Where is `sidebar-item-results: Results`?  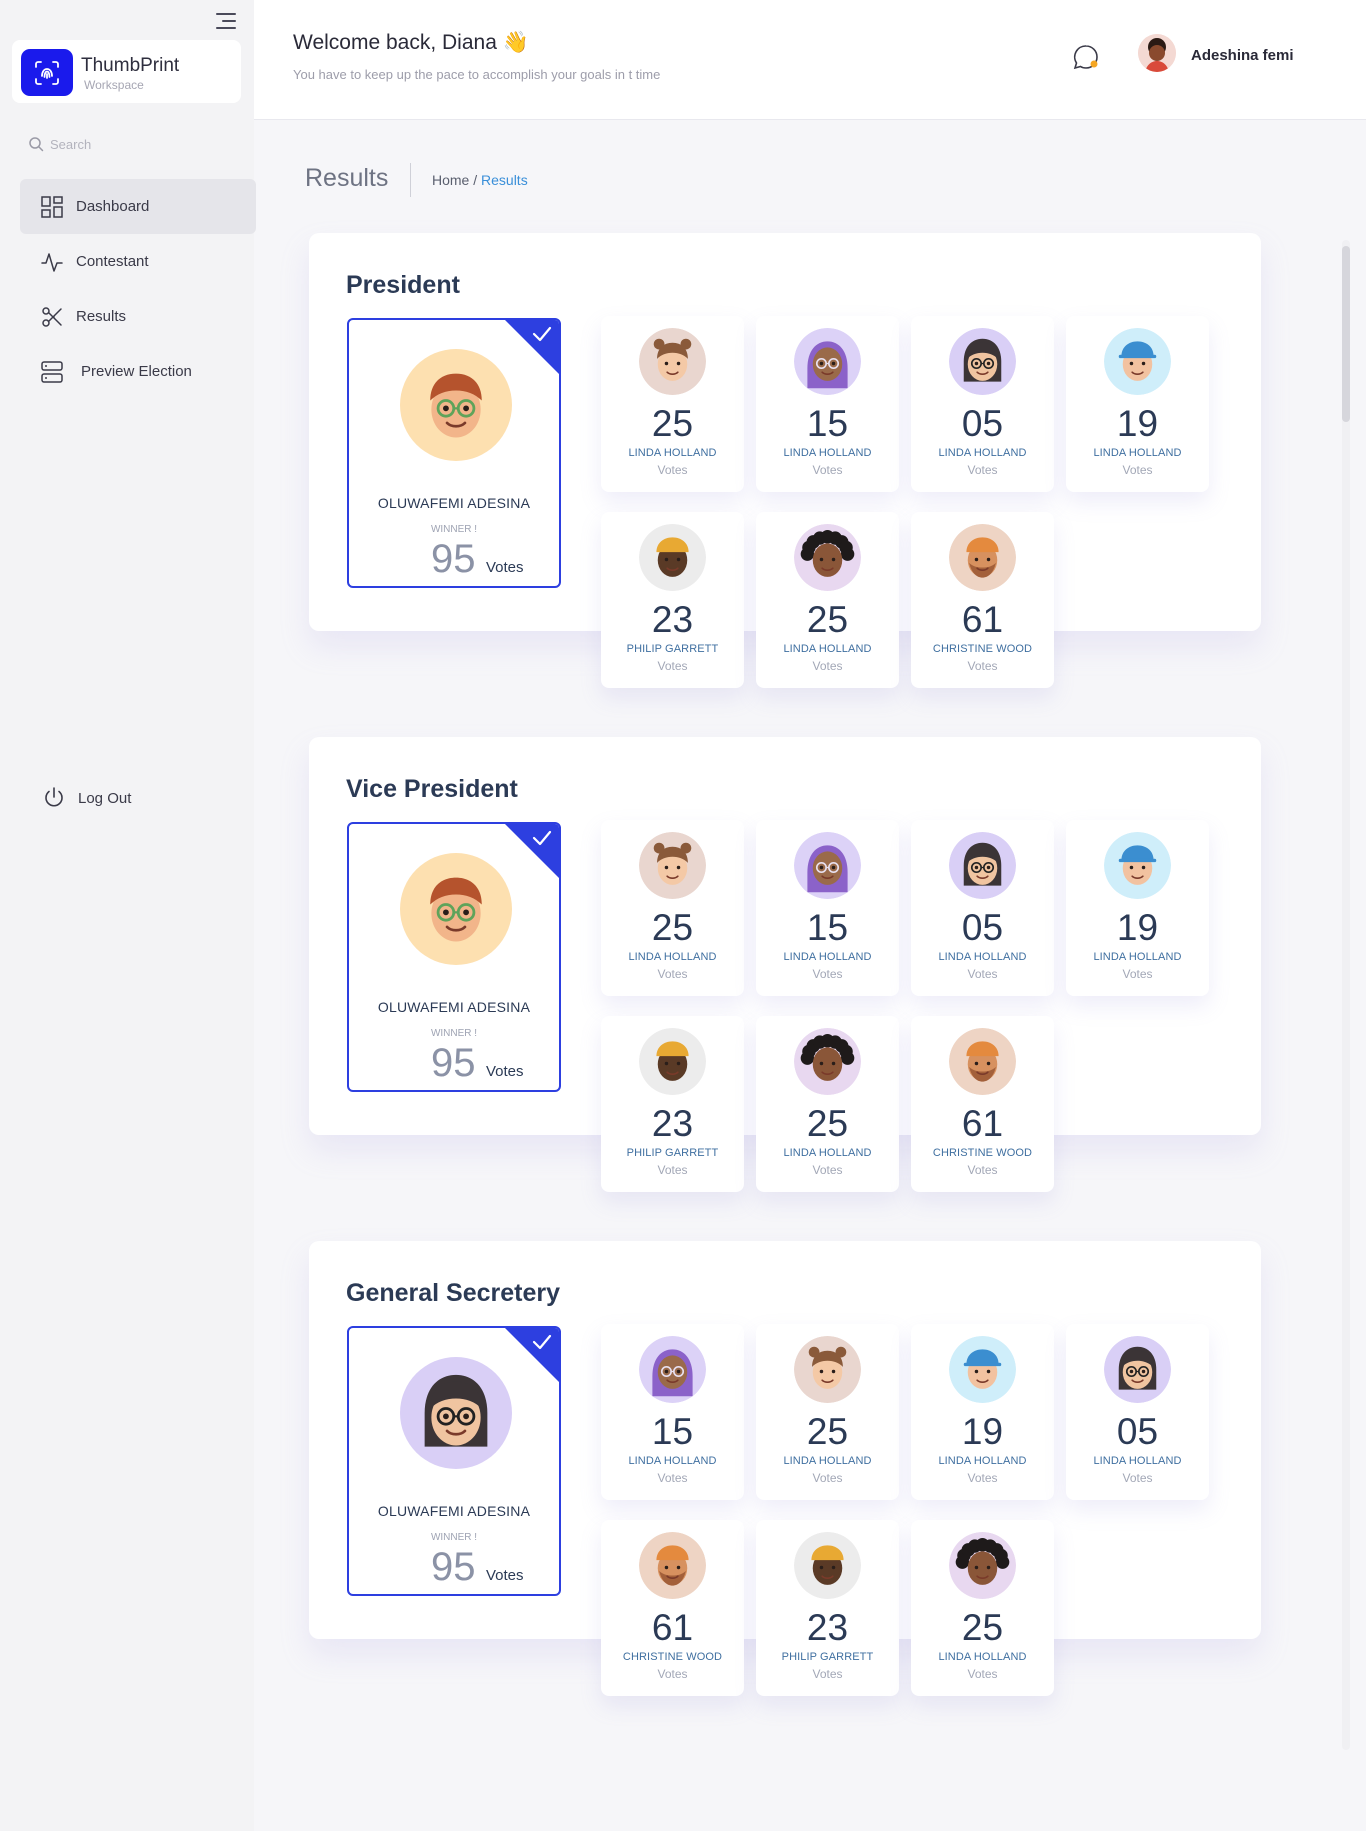 sidebar-item-results: Results is located at coordinates (138, 316).